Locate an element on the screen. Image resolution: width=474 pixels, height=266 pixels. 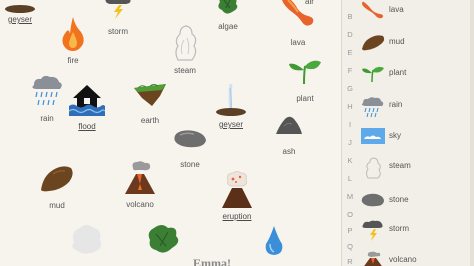
element-mud: mud is located at coordinates (57, 189).